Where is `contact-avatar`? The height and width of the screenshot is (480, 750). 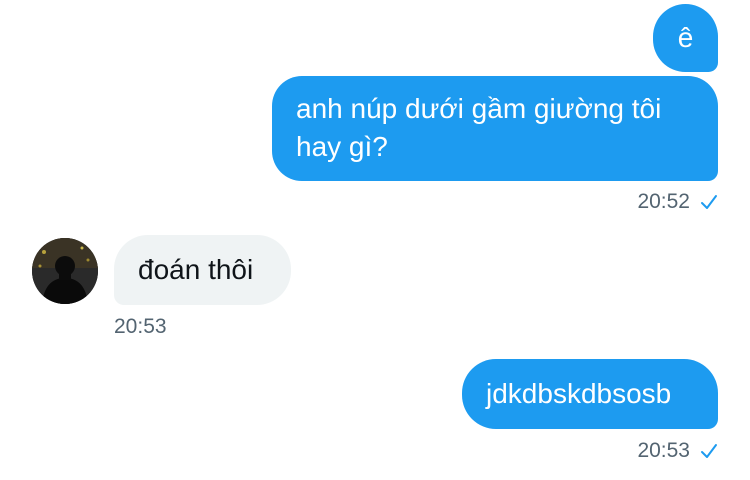
contact-avatar is located at coordinates (65, 271).